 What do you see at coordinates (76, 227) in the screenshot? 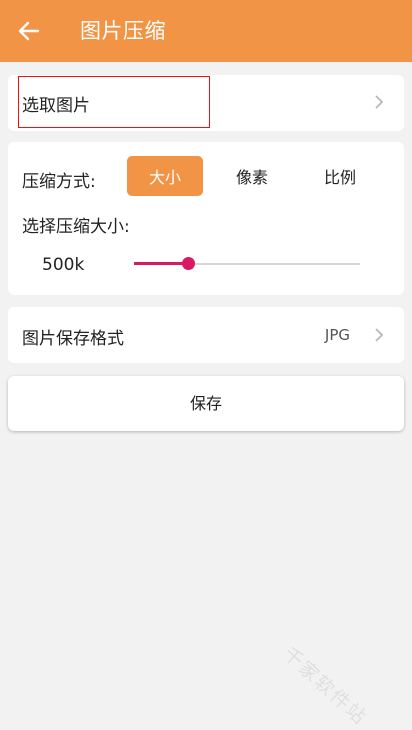
I see `compression-size-label: 选择压缩大小:` at bounding box center [76, 227].